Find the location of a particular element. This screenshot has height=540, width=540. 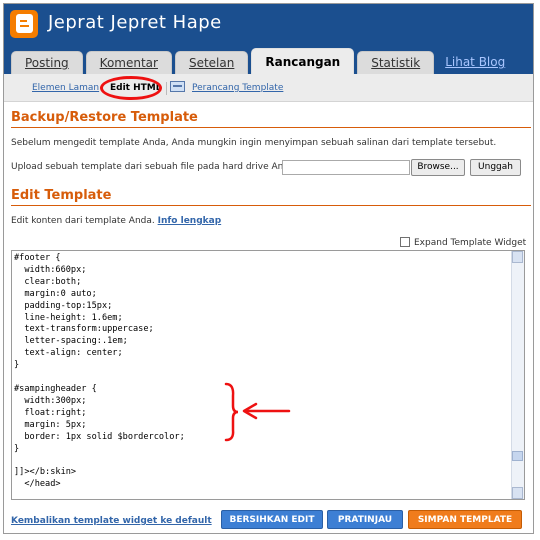

upload-button: Unggah is located at coordinates (495, 167).